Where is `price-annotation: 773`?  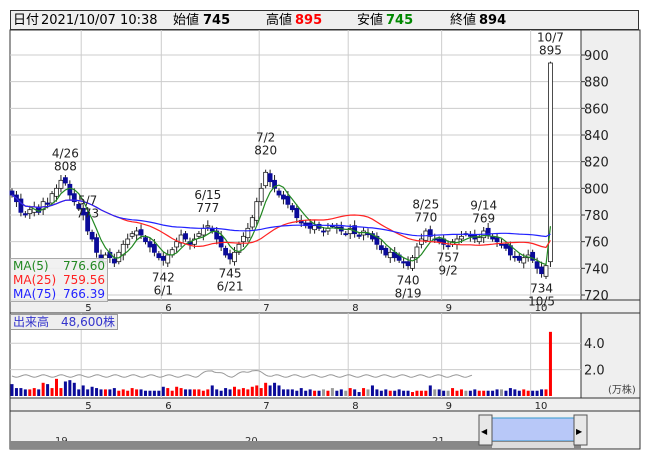
price-annotation: 773 is located at coordinates (87, 213).